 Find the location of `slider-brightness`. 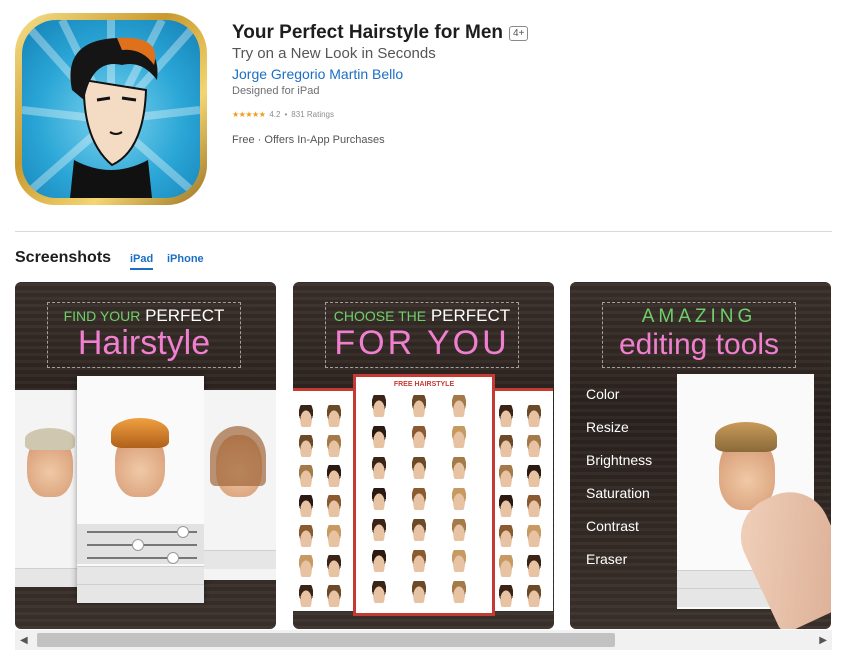

slider-brightness is located at coordinates (142, 558).